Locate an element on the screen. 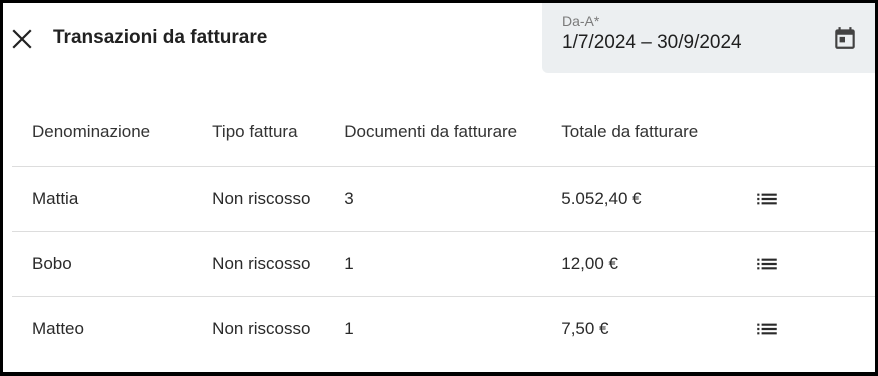  cell-documenti: 3 is located at coordinates (433, 199).